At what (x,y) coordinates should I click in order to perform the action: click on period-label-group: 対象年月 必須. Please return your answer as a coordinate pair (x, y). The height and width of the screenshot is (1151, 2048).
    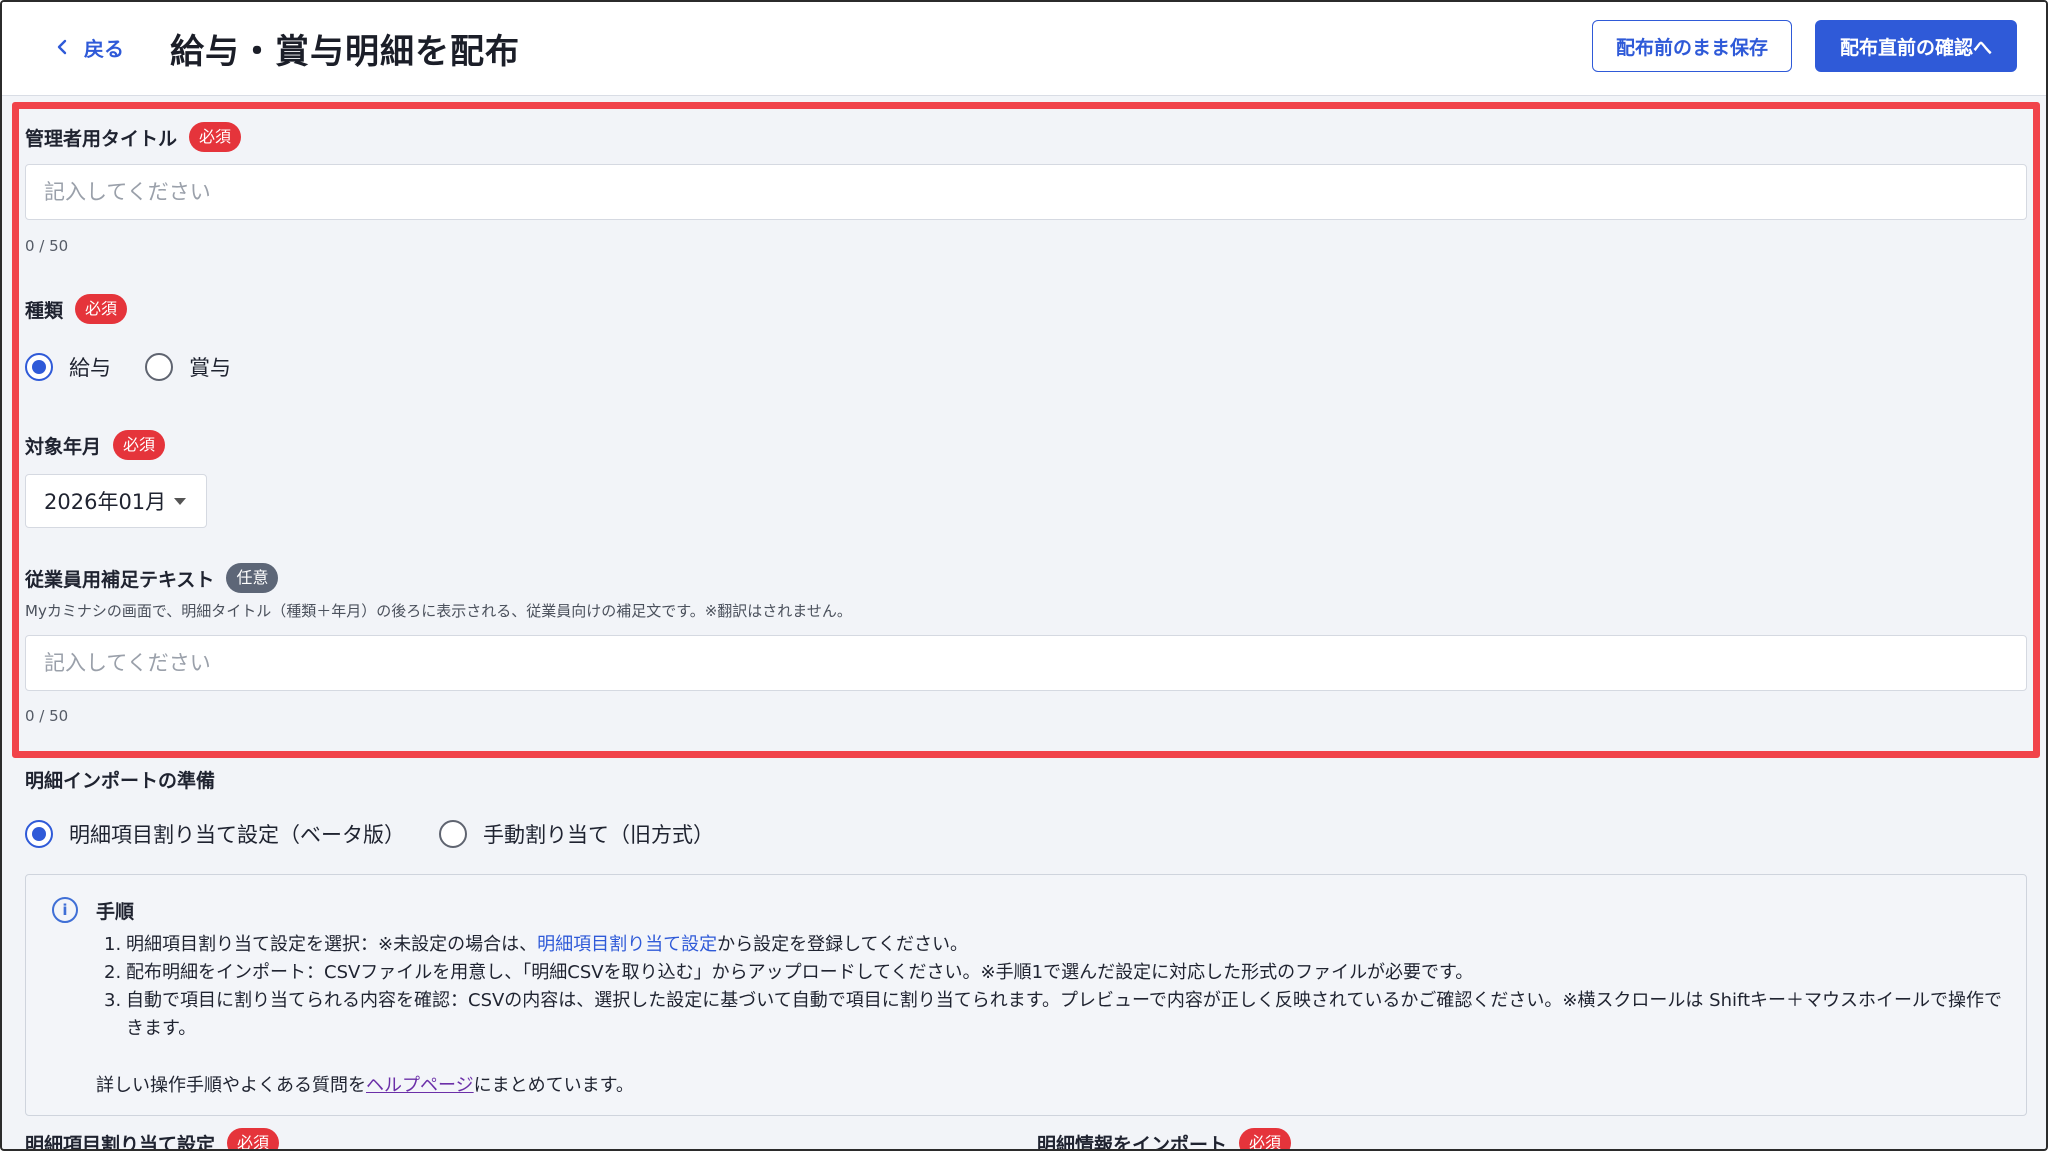
    Looking at the image, I should click on (95, 445).